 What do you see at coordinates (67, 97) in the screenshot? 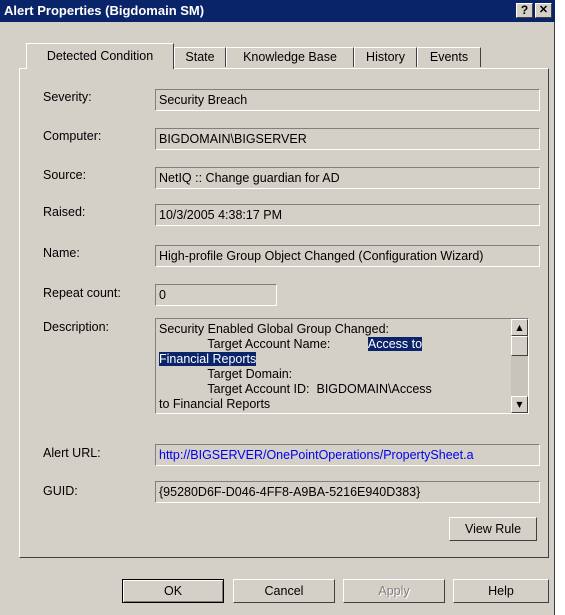
I see `severity-label: Severity:` at bounding box center [67, 97].